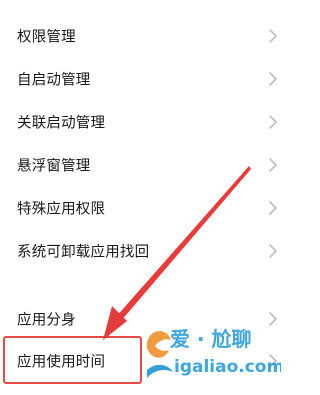 Image resolution: width=320 pixels, height=395 pixels. What do you see at coordinates (140, 36) in the screenshot?
I see `settings-item-permissions: 权限管理` at bounding box center [140, 36].